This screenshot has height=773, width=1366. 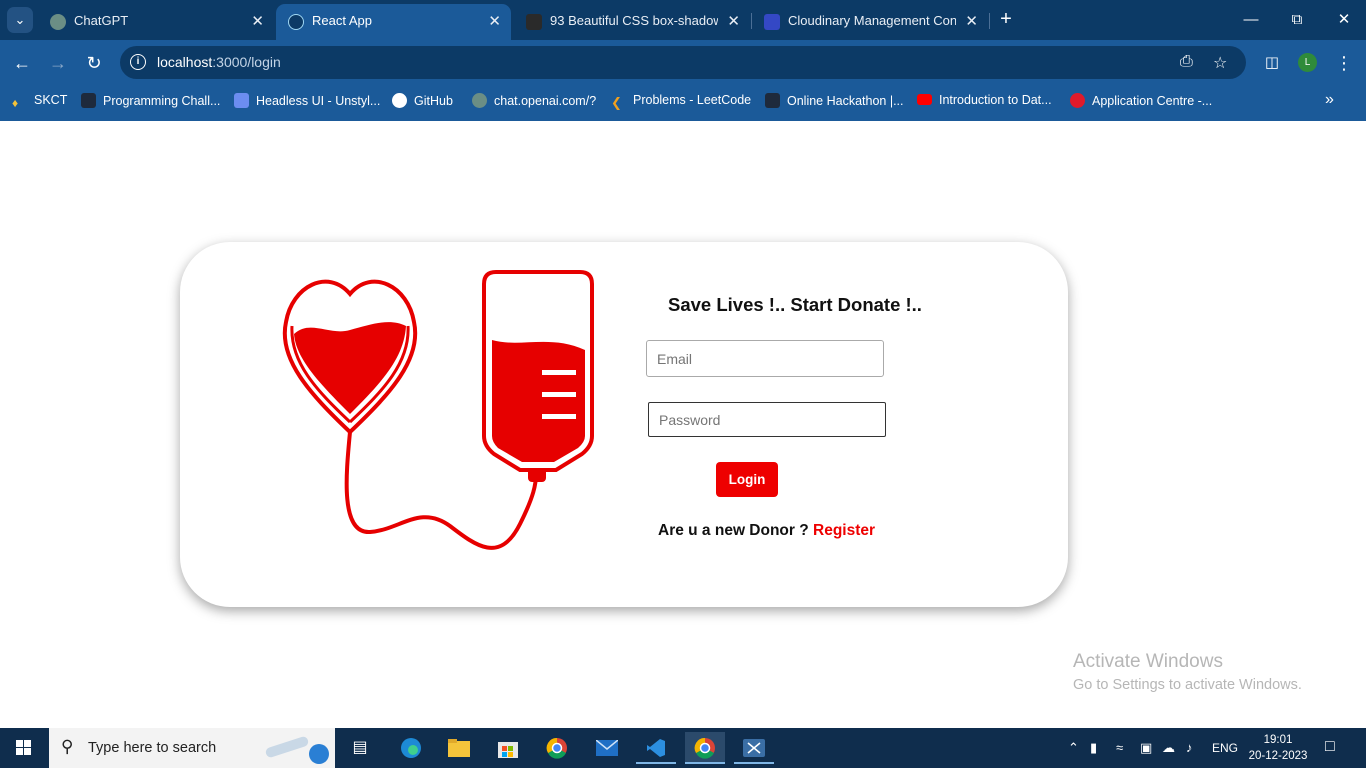 I want to click on hackerrank-icon, so click(x=88, y=100).